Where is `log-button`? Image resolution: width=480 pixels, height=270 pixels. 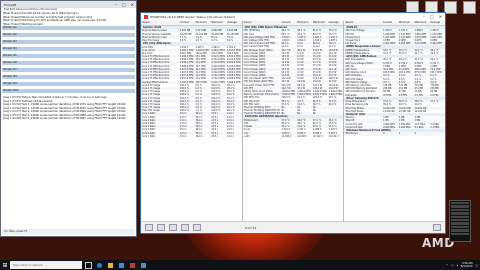 log-button is located at coordinates (185, 227).